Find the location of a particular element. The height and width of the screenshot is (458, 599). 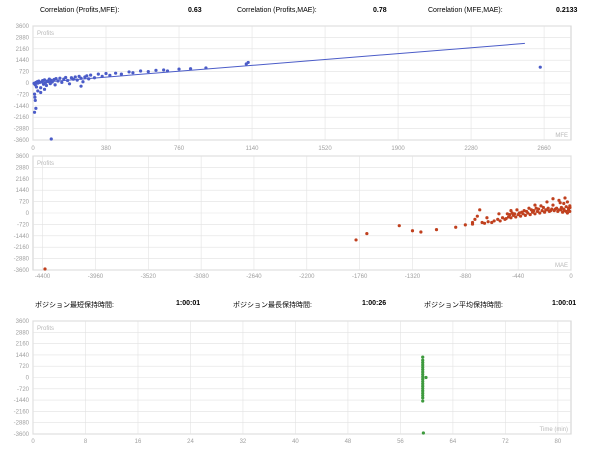

stat-value-min-hold: 1:00:01 is located at coordinates (188, 303).